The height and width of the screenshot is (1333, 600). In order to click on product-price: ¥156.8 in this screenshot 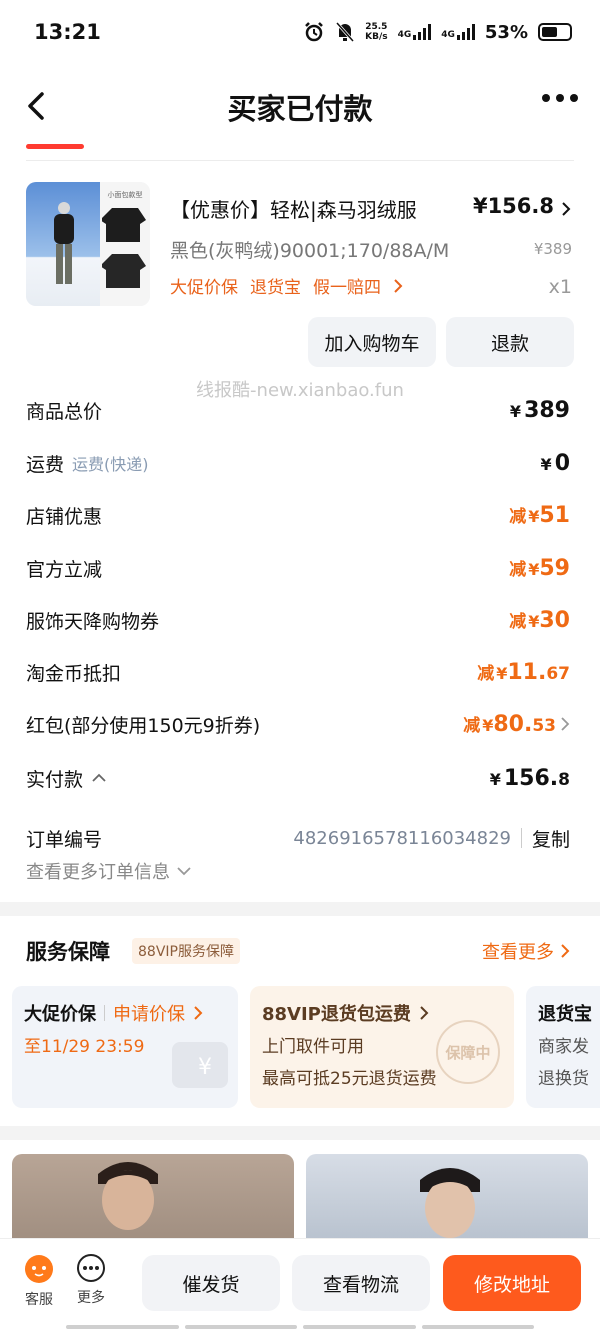, I will do `click(513, 206)`.